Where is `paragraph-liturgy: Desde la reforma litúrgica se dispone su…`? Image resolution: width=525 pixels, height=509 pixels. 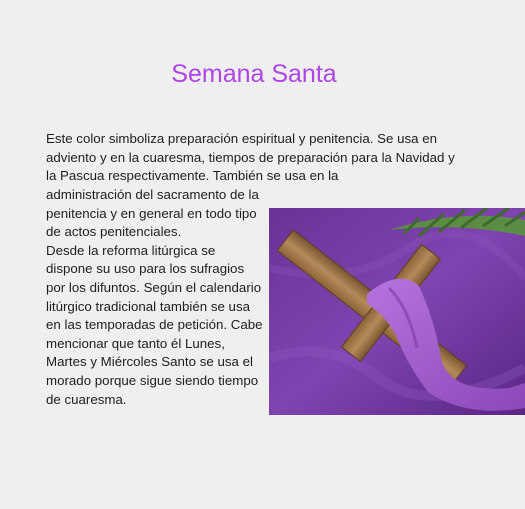 paragraph-liturgy: Desde la reforma litúrgica se dispone su… is located at coordinates (154, 324).